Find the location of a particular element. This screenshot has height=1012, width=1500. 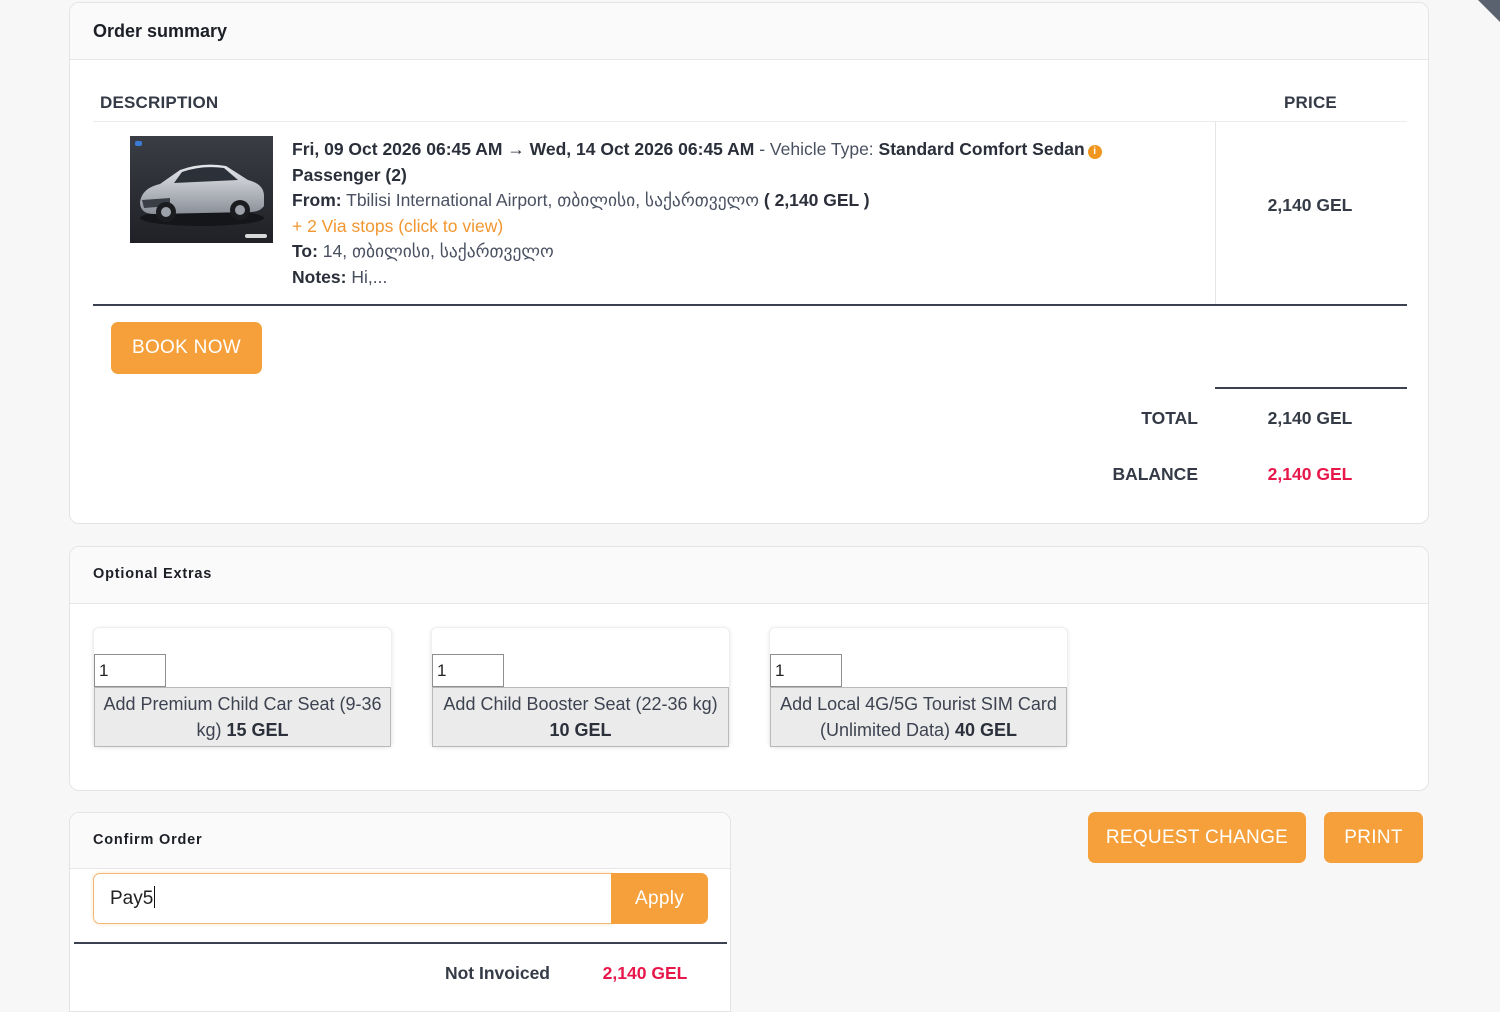

vehicle-type-value: Standard Comfort Sedan is located at coordinates (981, 149).